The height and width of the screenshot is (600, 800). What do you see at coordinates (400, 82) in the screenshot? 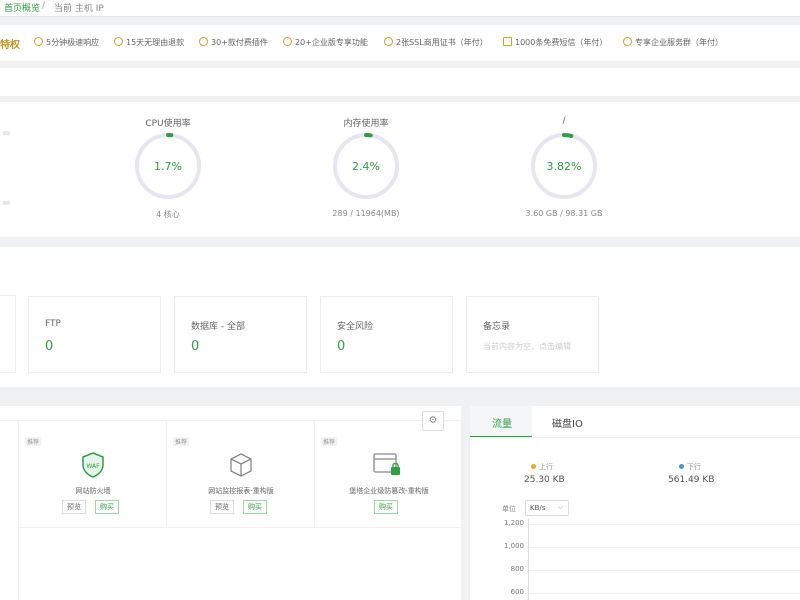
I see `status-header` at bounding box center [400, 82].